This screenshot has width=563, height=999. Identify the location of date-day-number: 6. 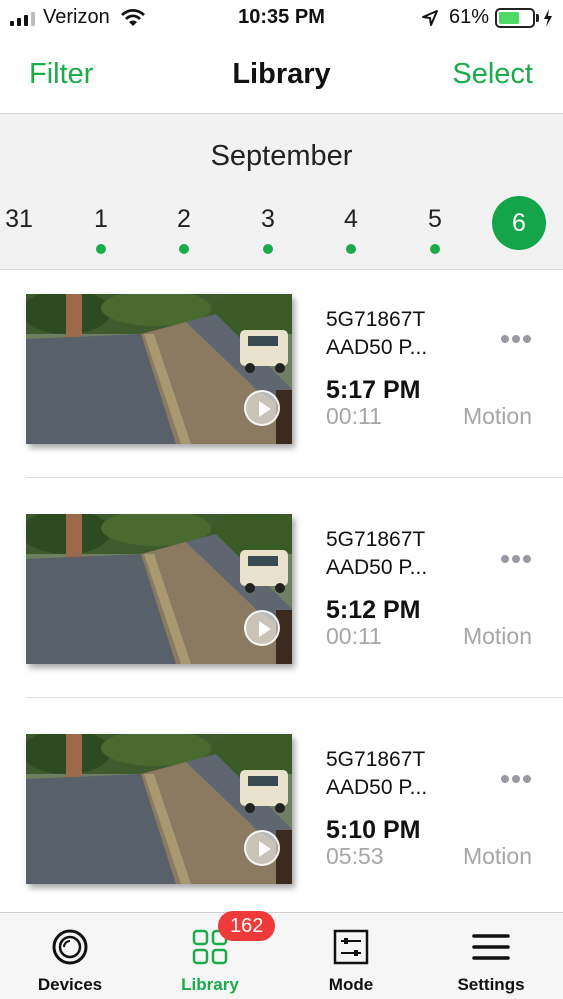
(519, 223).